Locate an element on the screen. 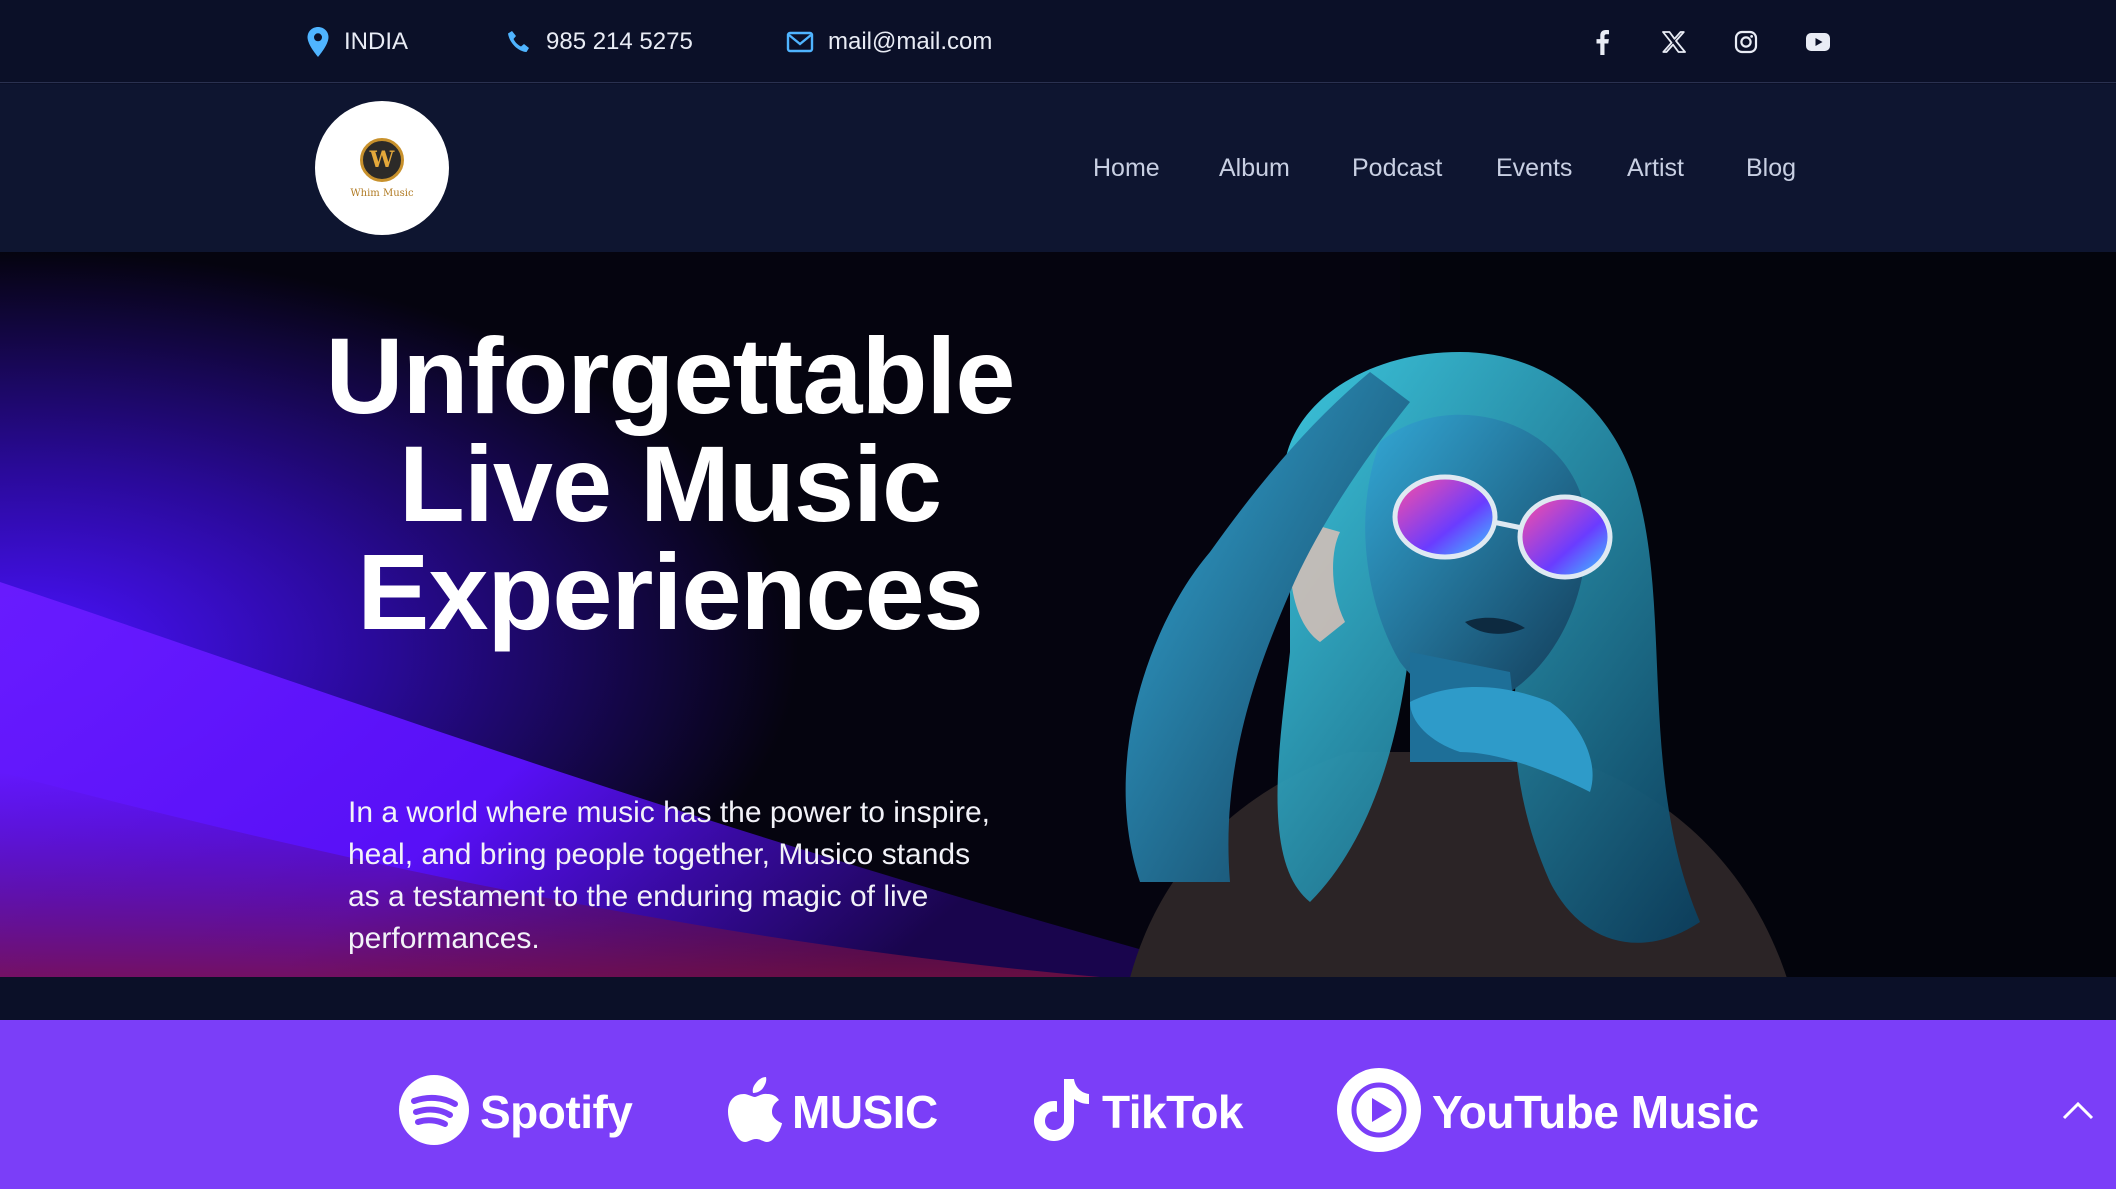 The height and width of the screenshot is (1189, 2116). instagram-icon is located at coordinates (1746, 42).